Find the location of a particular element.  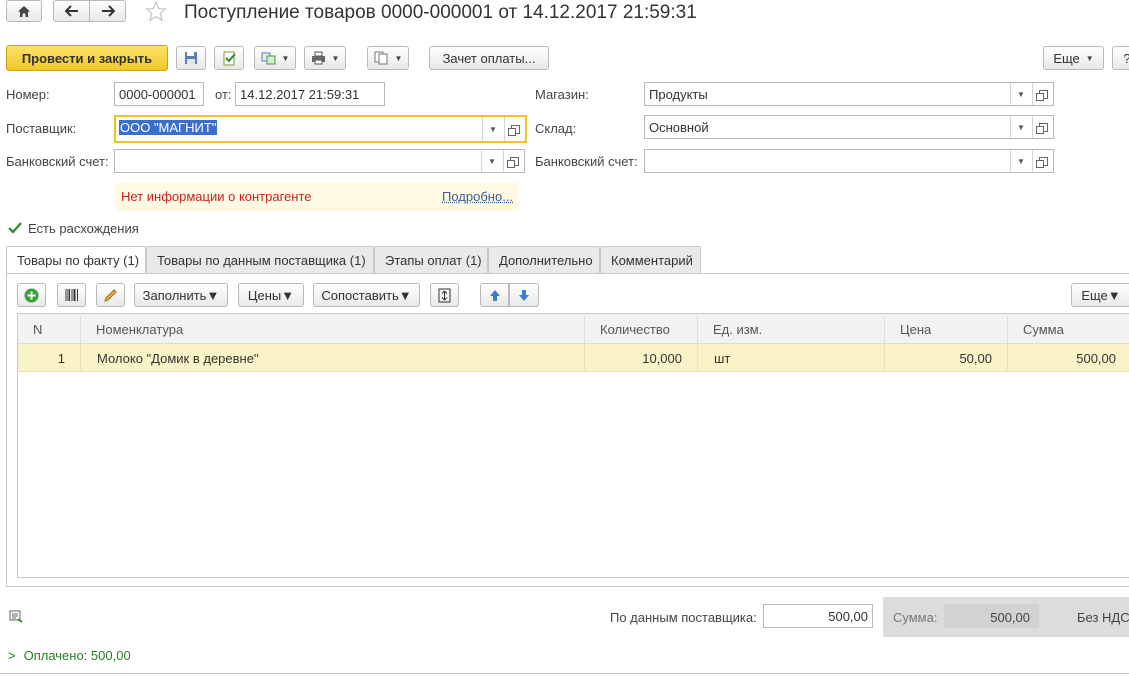

cell-unit: шт is located at coordinates (794, 358).